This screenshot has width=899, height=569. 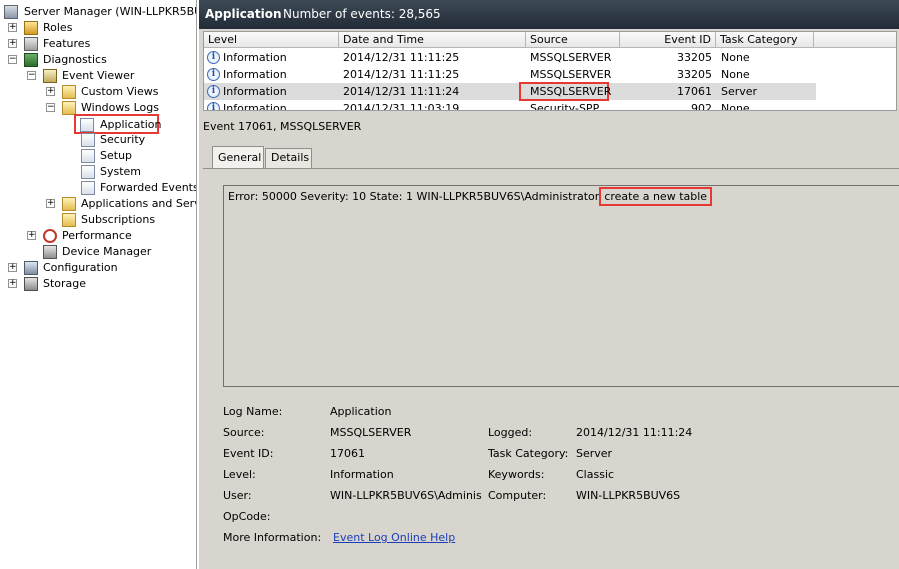 What do you see at coordinates (31, 268) in the screenshot?
I see `configuration-icon` at bounding box center [31, 268].